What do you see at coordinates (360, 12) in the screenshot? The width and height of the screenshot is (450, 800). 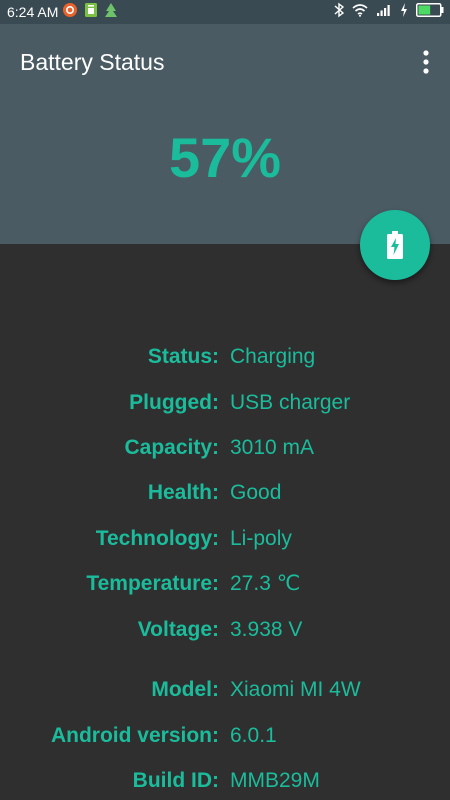 I see `wifi-icon` at bounding box center [360, 12].